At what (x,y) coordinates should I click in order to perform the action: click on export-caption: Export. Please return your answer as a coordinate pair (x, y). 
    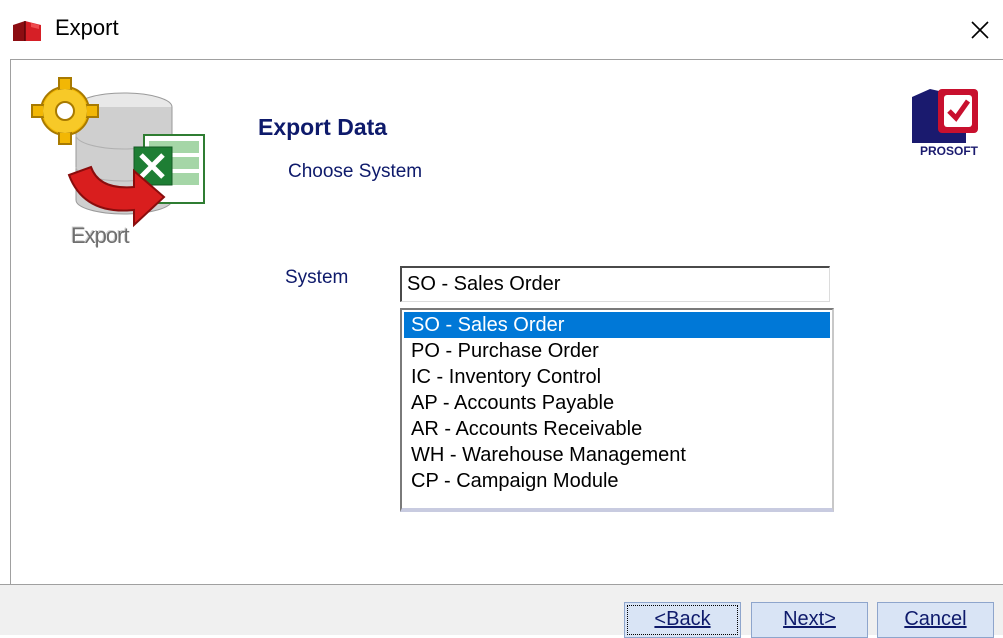
    Looking at the image, I should click on (100, 235).